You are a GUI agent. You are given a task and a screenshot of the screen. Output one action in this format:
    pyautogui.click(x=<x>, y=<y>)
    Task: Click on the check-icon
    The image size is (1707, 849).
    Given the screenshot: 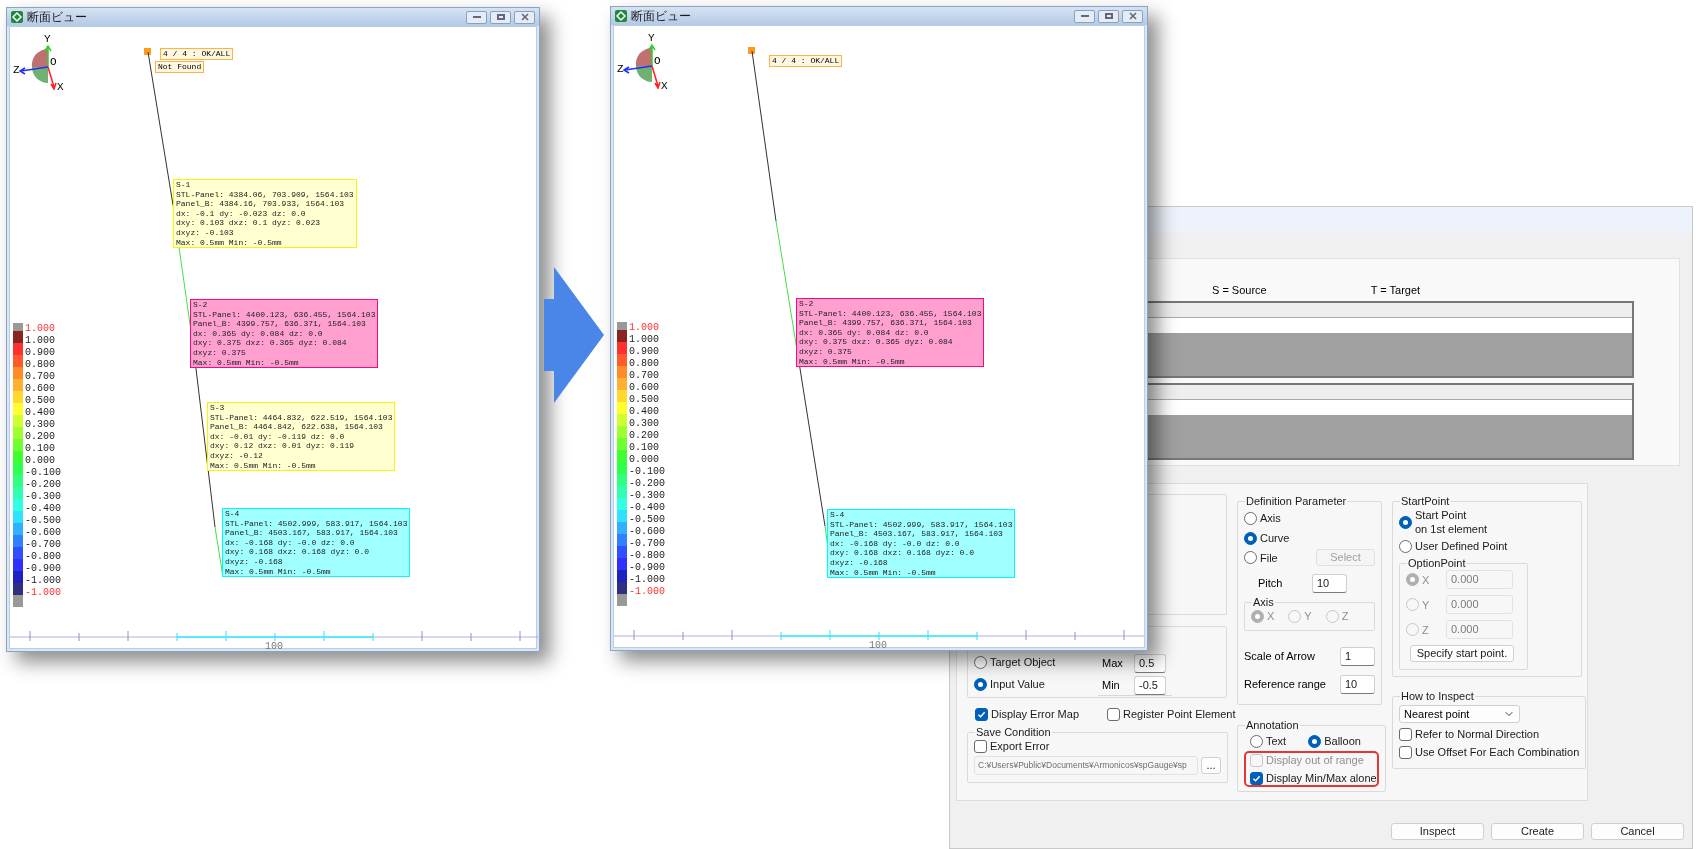 What is the action you would take?
    pyautogui.click(x=981, y=714)
    